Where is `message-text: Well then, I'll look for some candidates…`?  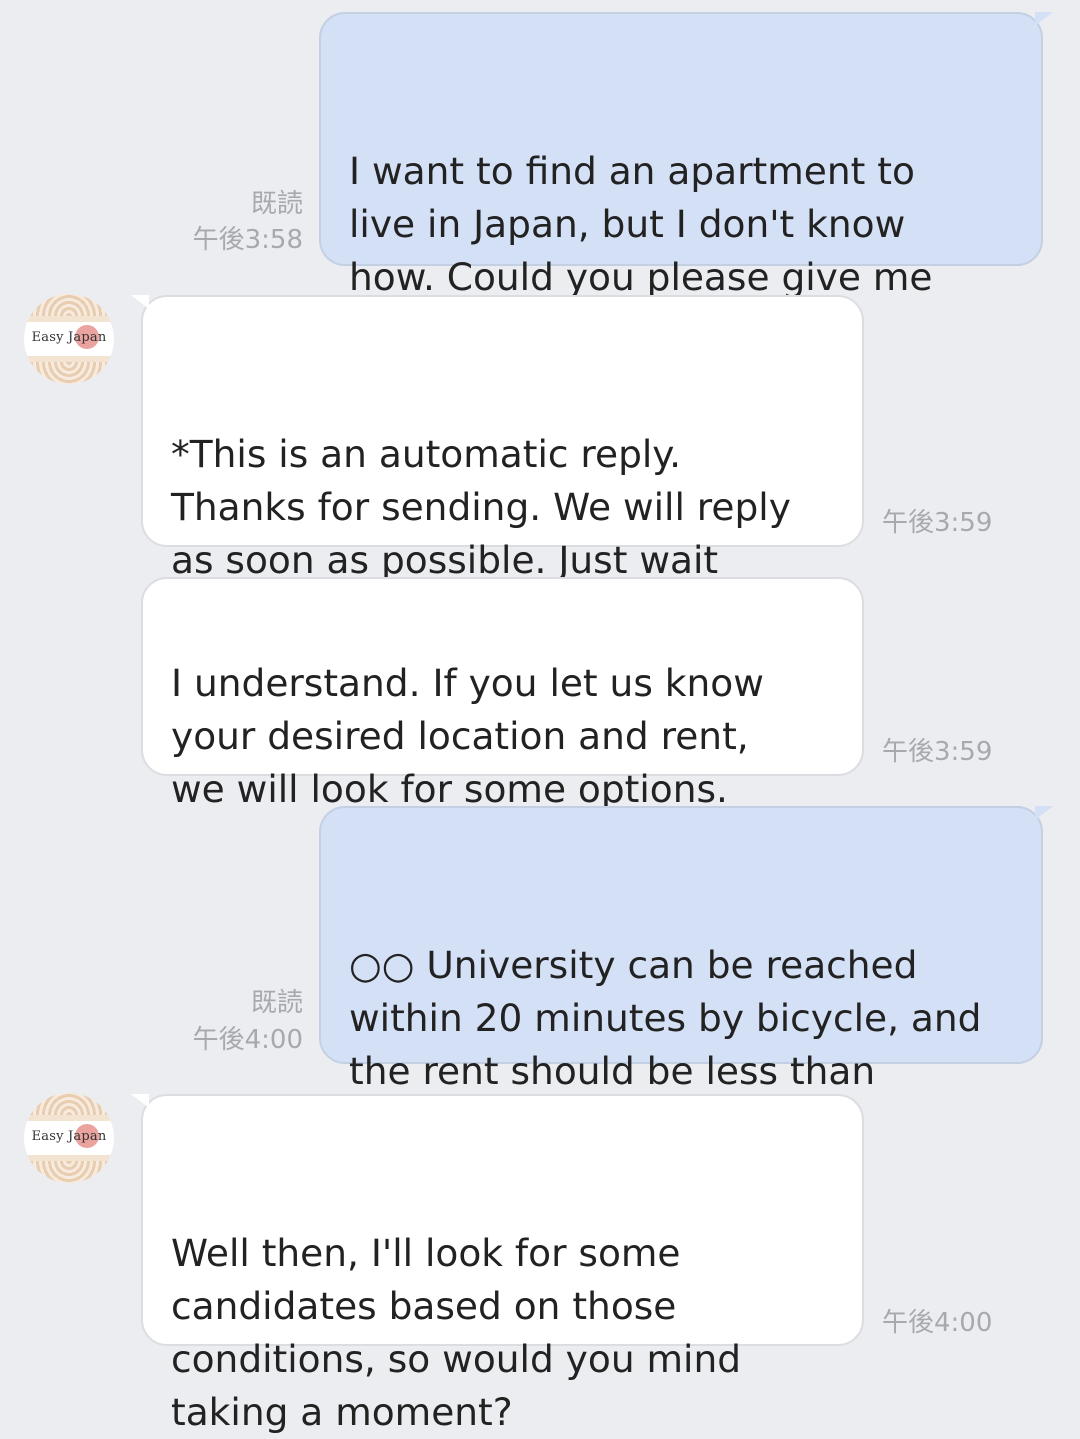 message-text: Well then, I'll look for some candidates… is located at coordinates (456, 1332).